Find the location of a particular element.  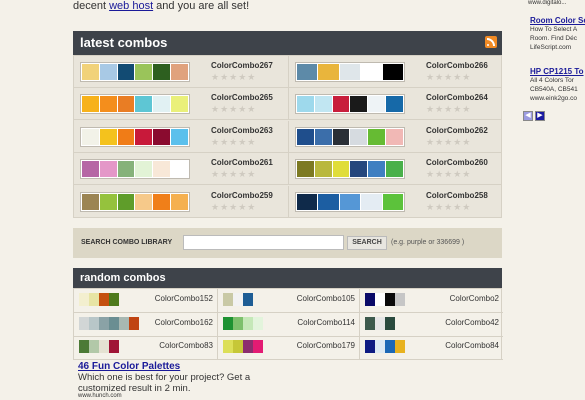

latest-combo-item: ColorCombo260 ★★★★★ is located at coordinates (395, 169).